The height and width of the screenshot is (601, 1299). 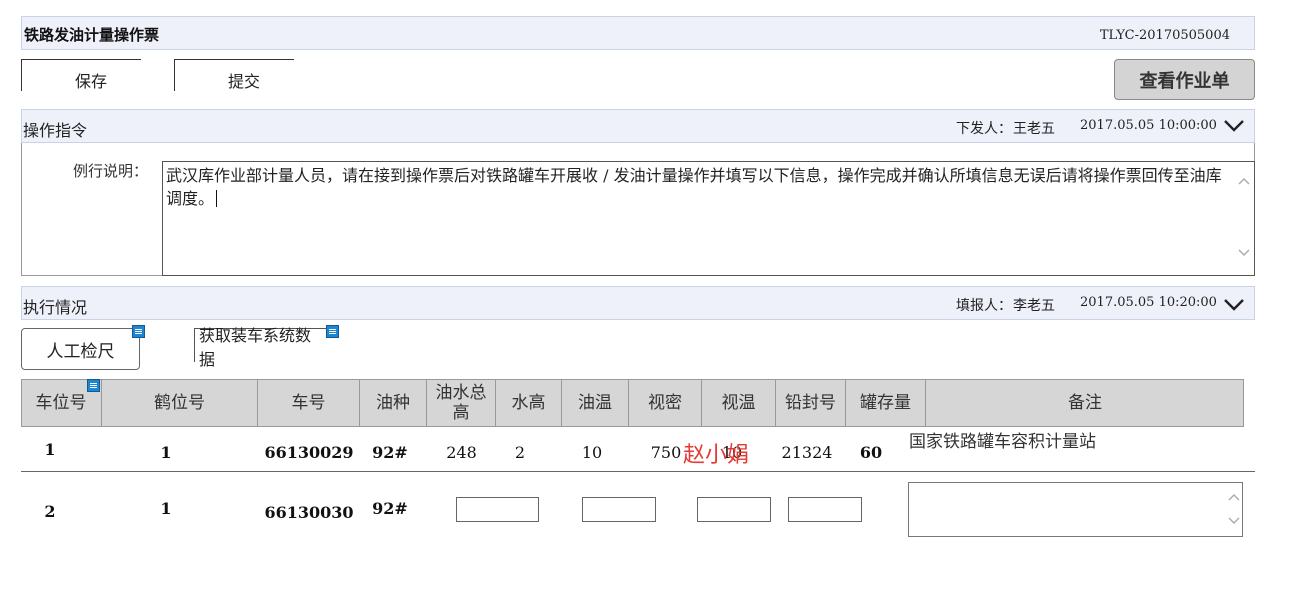 I want to click on row-divider, so click(x=638, y=471).